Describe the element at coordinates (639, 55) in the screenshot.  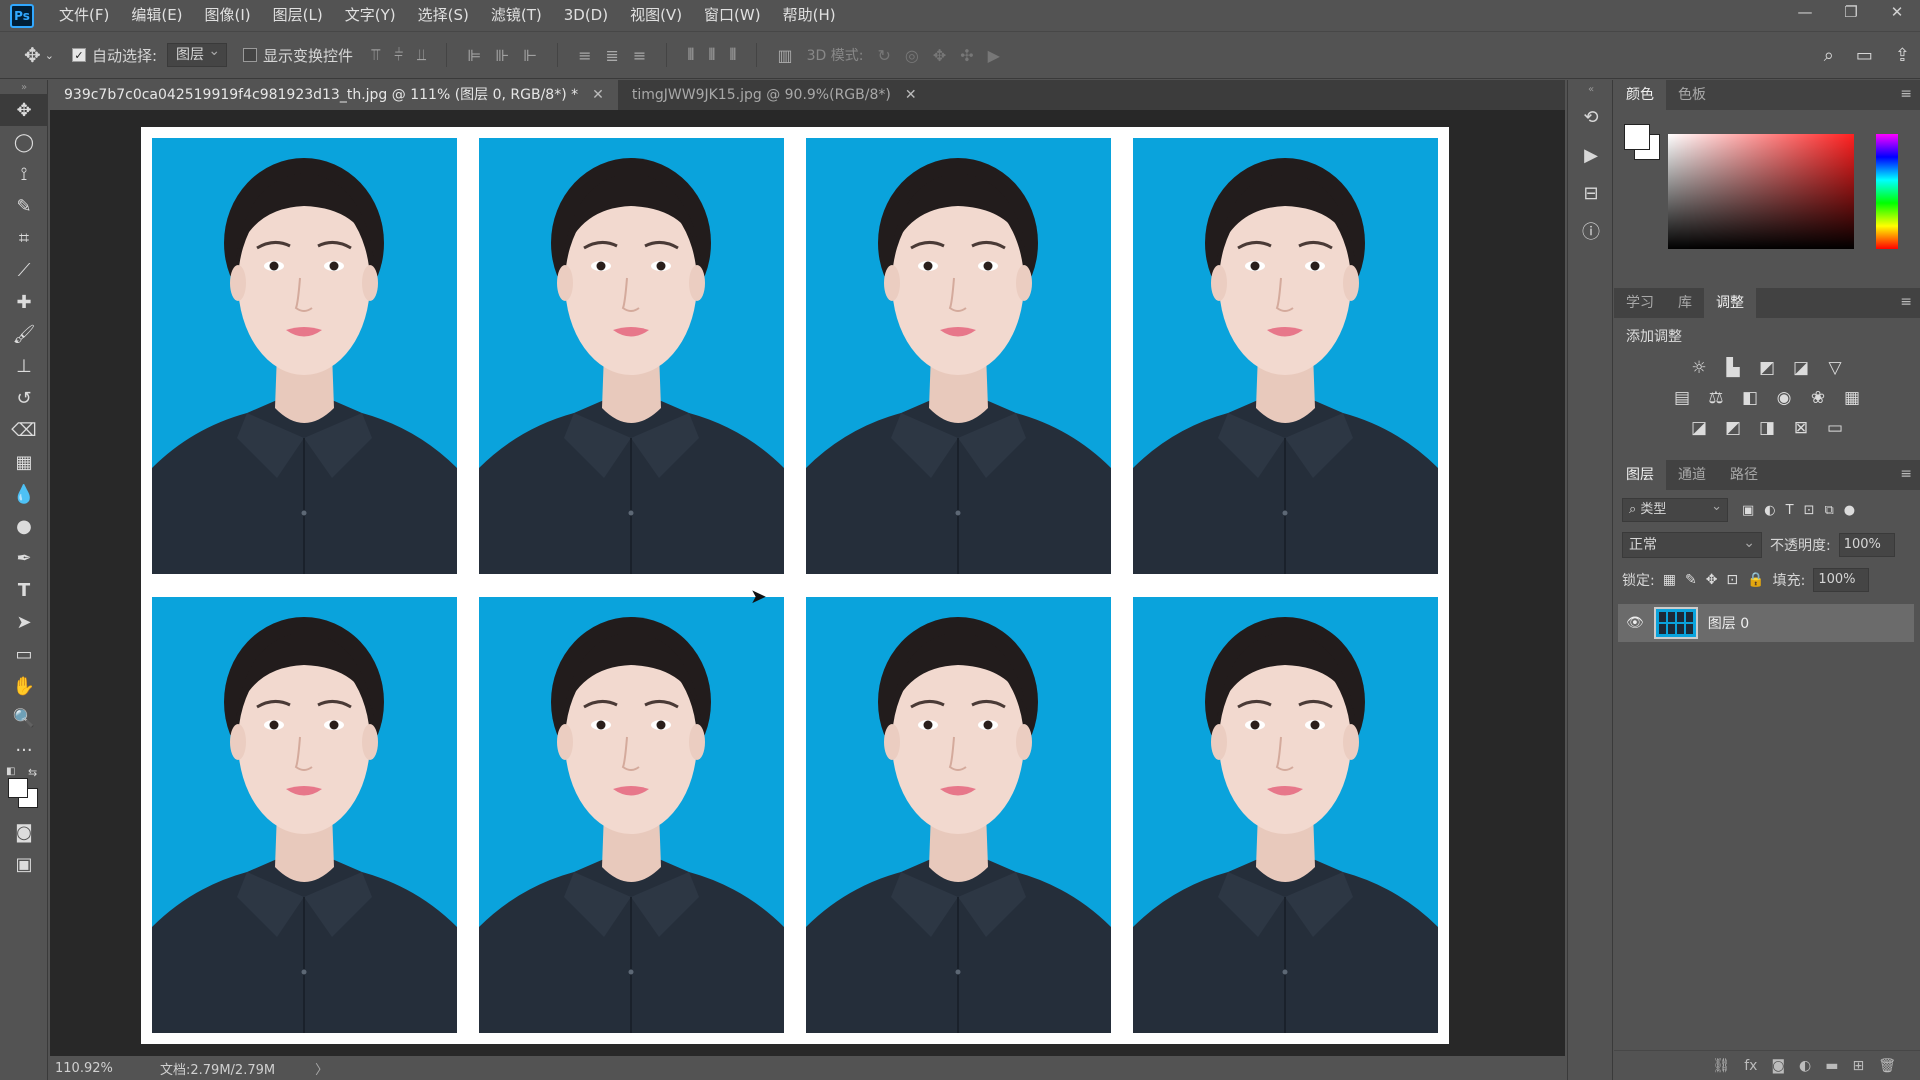
I see `distribute-bottom-icon: ≡` at that location.